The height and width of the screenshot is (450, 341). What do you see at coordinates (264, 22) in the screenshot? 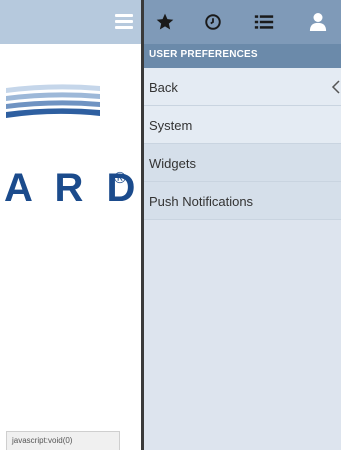
I see `list-icon` at bounding box center [264, 22].